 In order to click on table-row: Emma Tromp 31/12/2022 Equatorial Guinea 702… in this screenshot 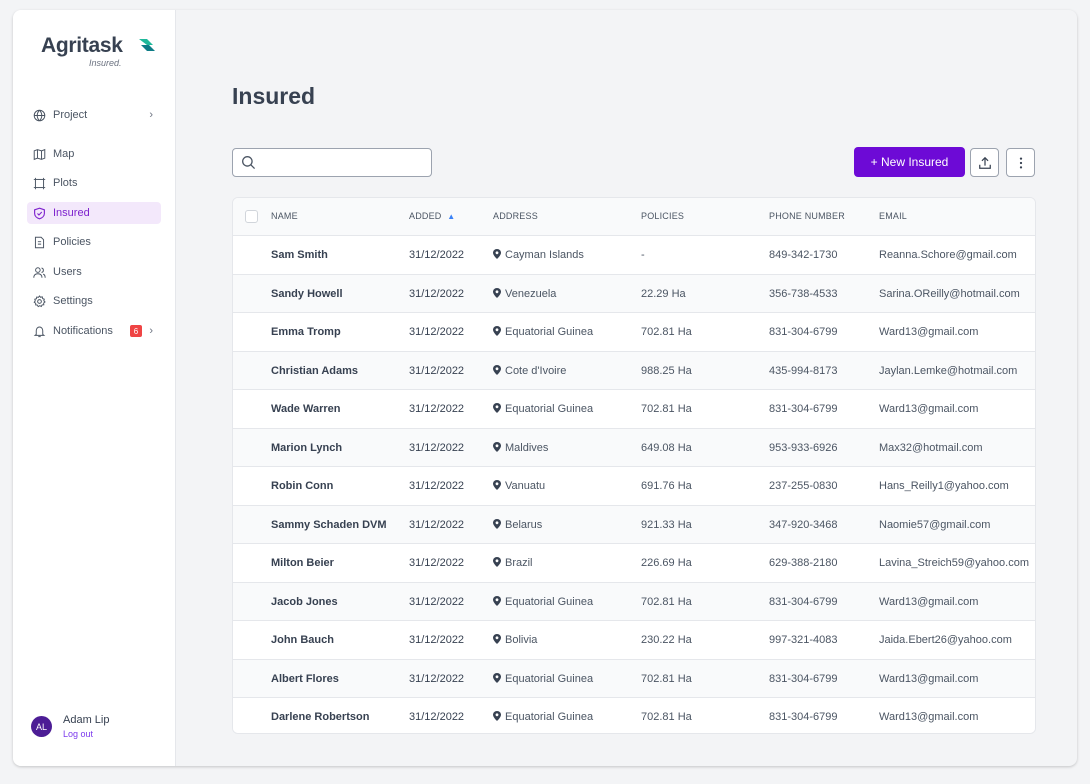, I will do `click(634, 332)`.